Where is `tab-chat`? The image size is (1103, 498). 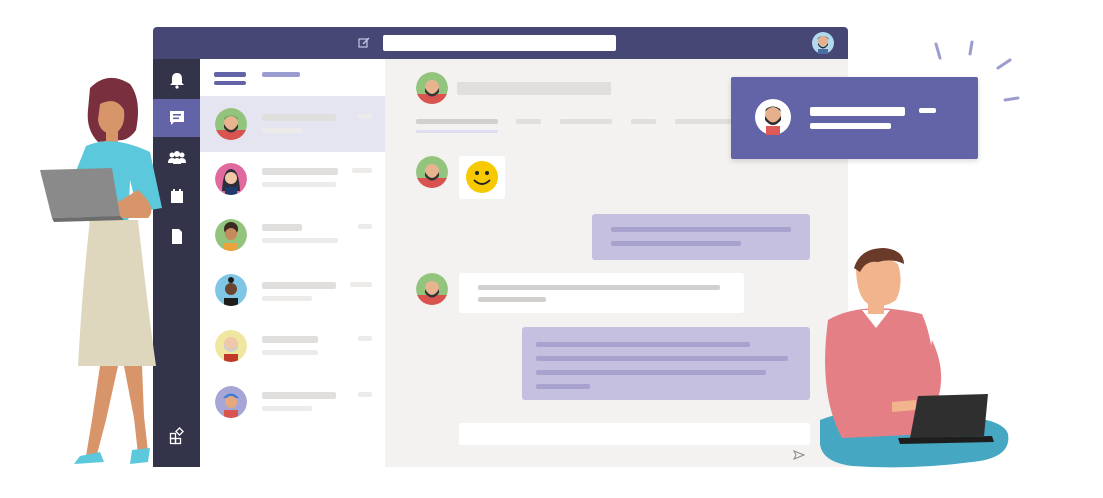
tab-chat is located at coordinates (230, 74).